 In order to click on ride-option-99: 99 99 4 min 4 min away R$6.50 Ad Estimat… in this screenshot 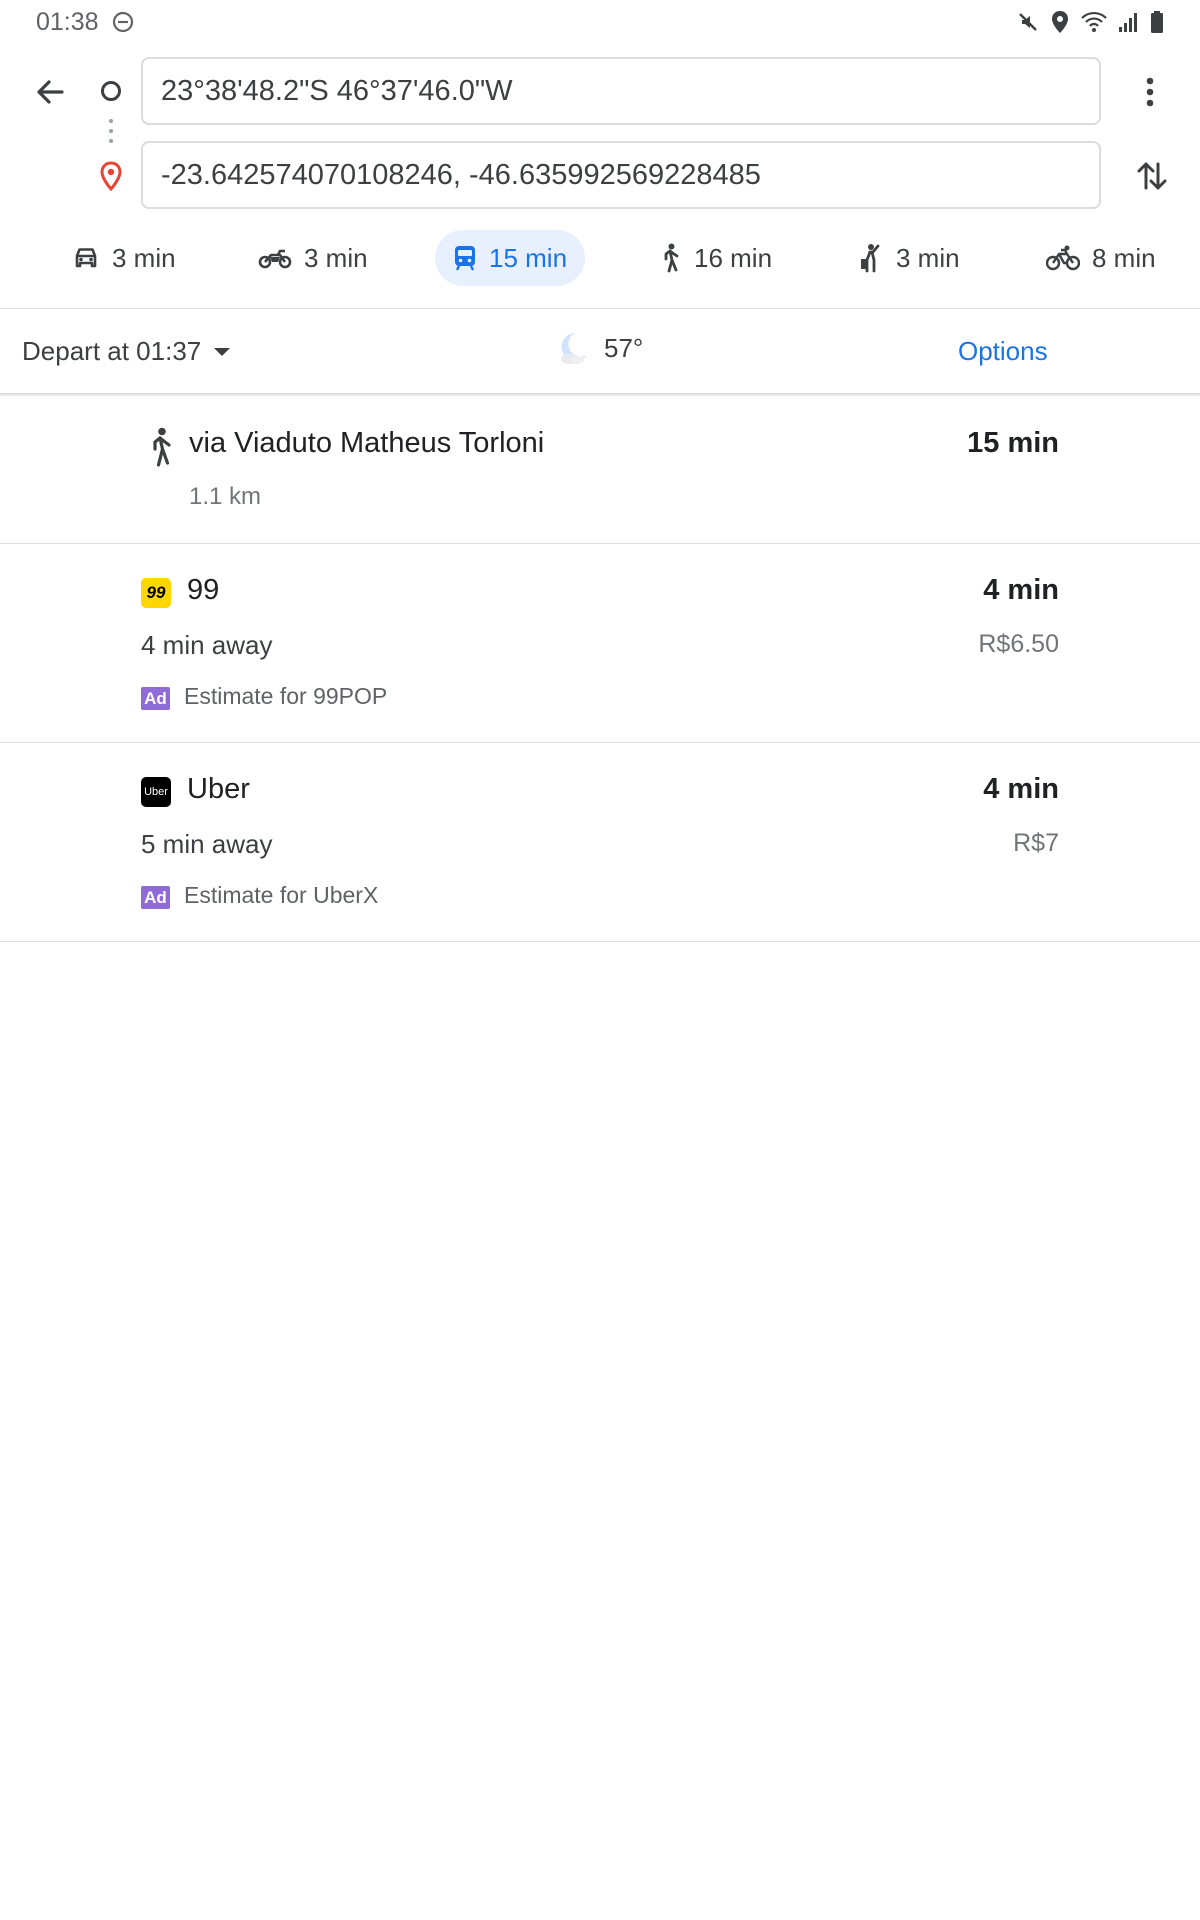, I will do `click(600, 643)`.